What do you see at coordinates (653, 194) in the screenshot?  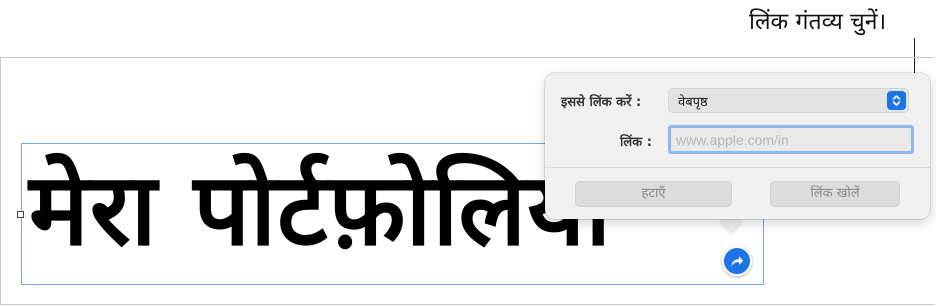 I see `remove-link-button: हटाएँ` at bounding box center [653, 194].